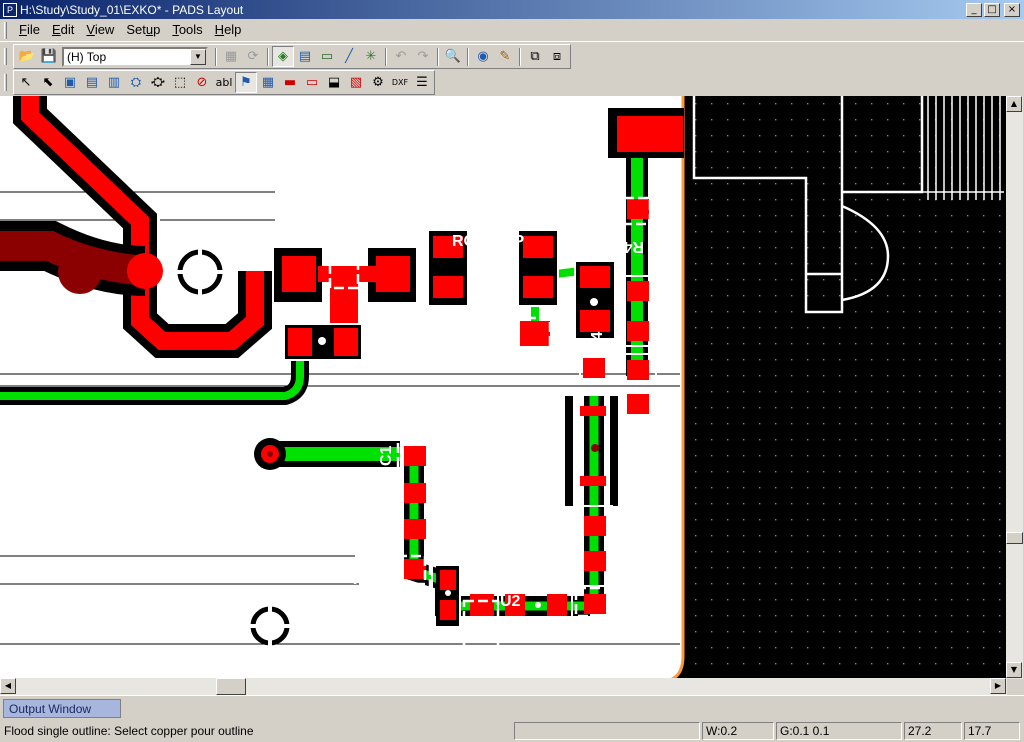 This screenshot has width=1024, height=742. What do you see at coordinates (198, 56) in the screenshot?
I see `chevron-down-icon: ▼` at bounding box center [198, 56].